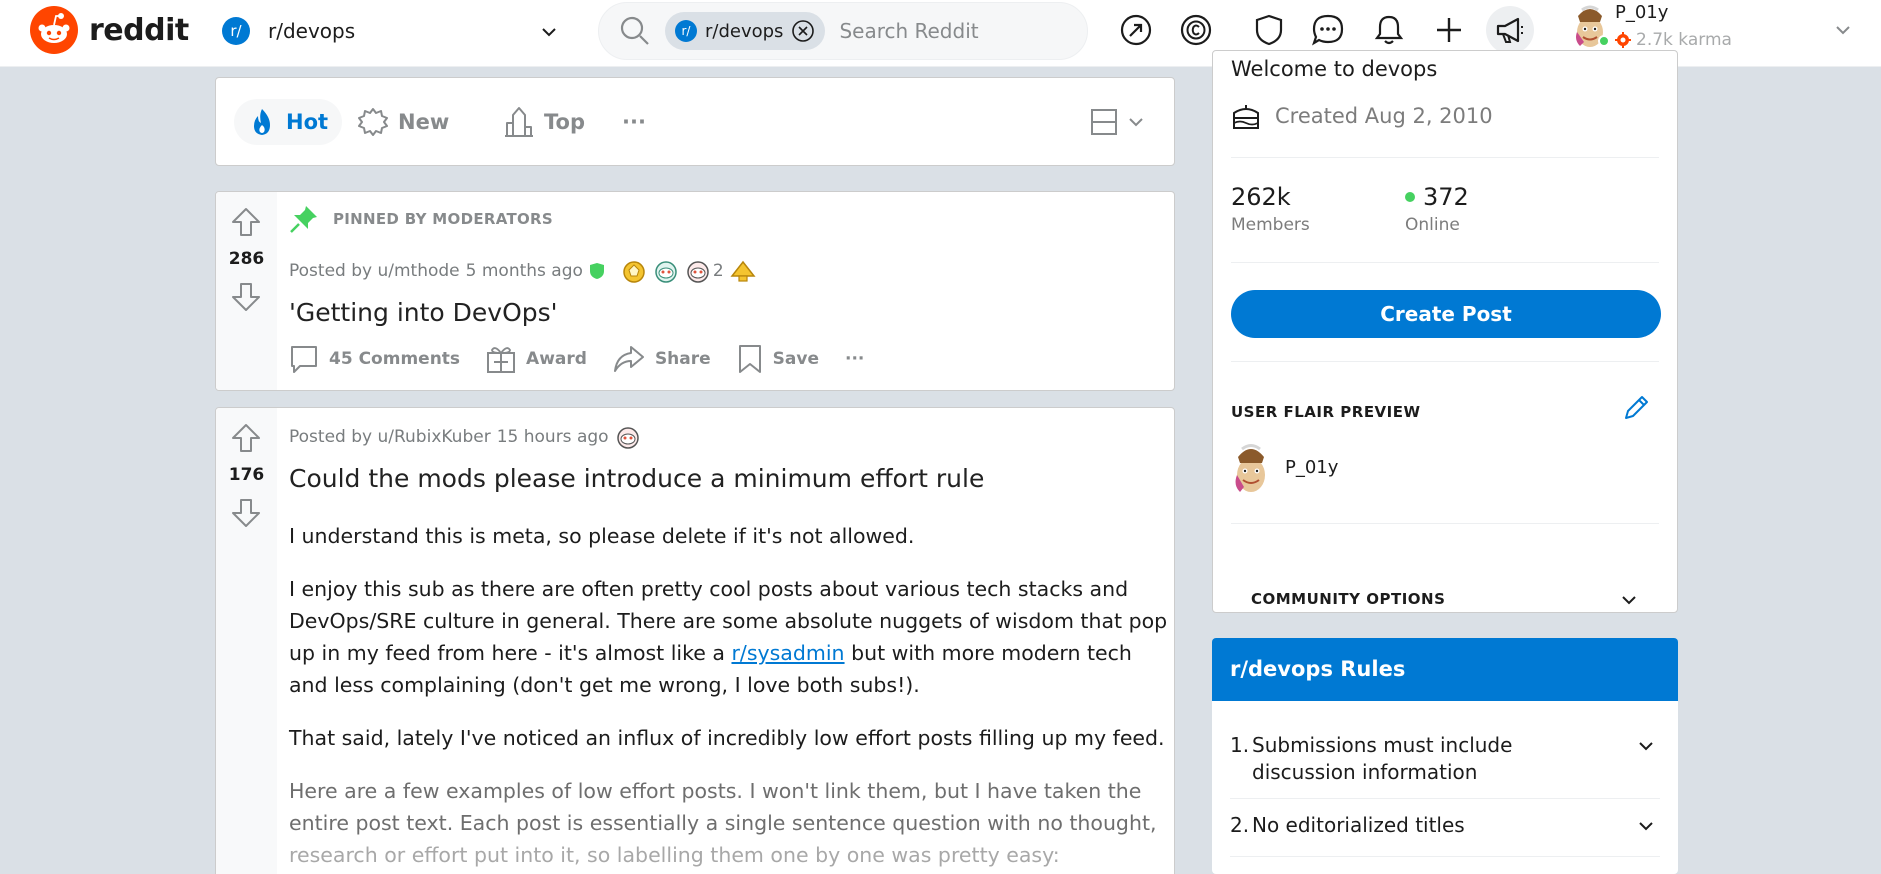  Describe the element at coordinates (803, 31) in the screenshot. I see `close-icon` at that location.